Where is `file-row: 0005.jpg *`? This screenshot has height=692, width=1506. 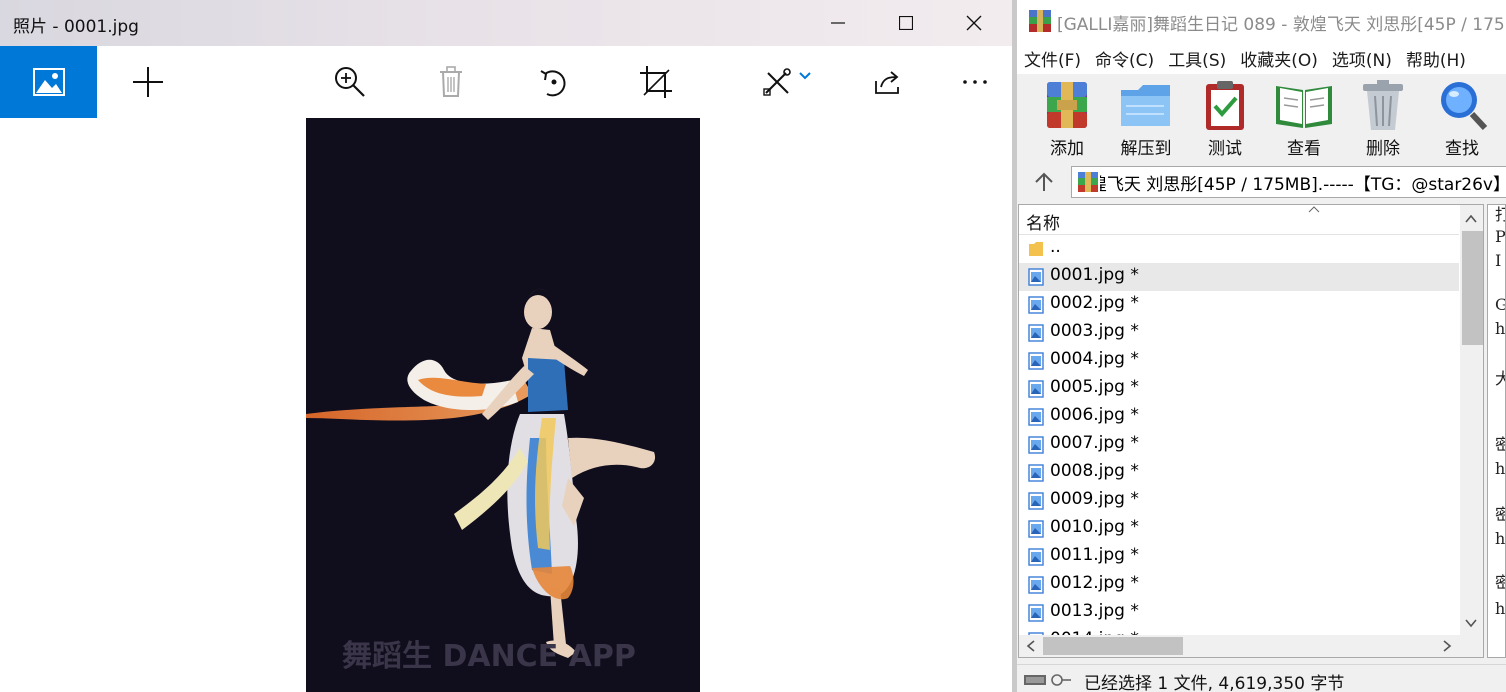 file-row: 0005.jpg * is located at coordinates (1239, 389).